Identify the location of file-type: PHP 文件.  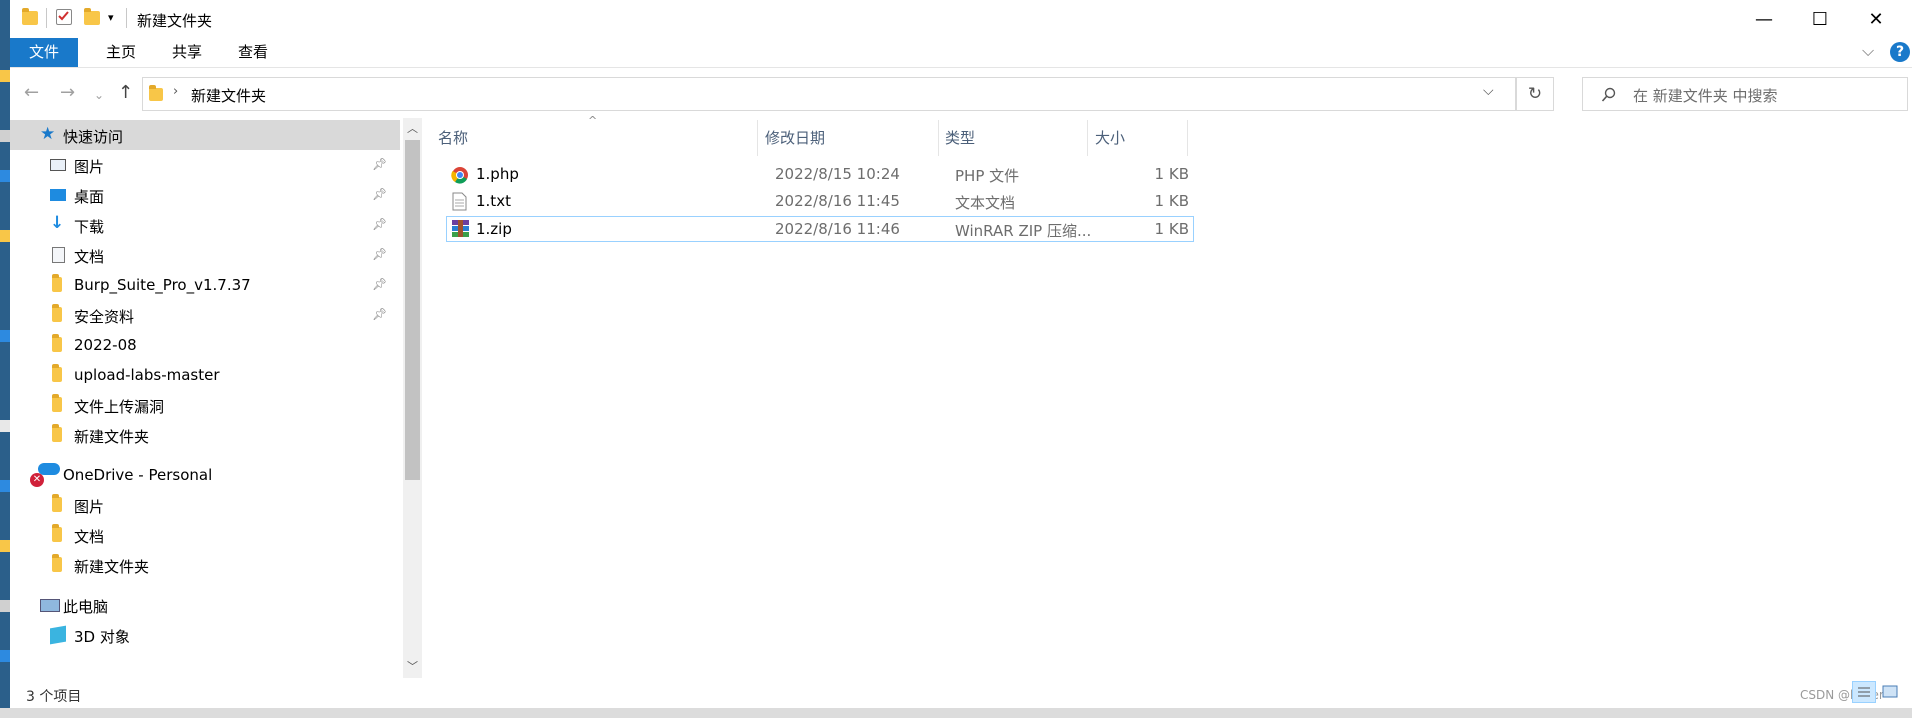
(987, 176).